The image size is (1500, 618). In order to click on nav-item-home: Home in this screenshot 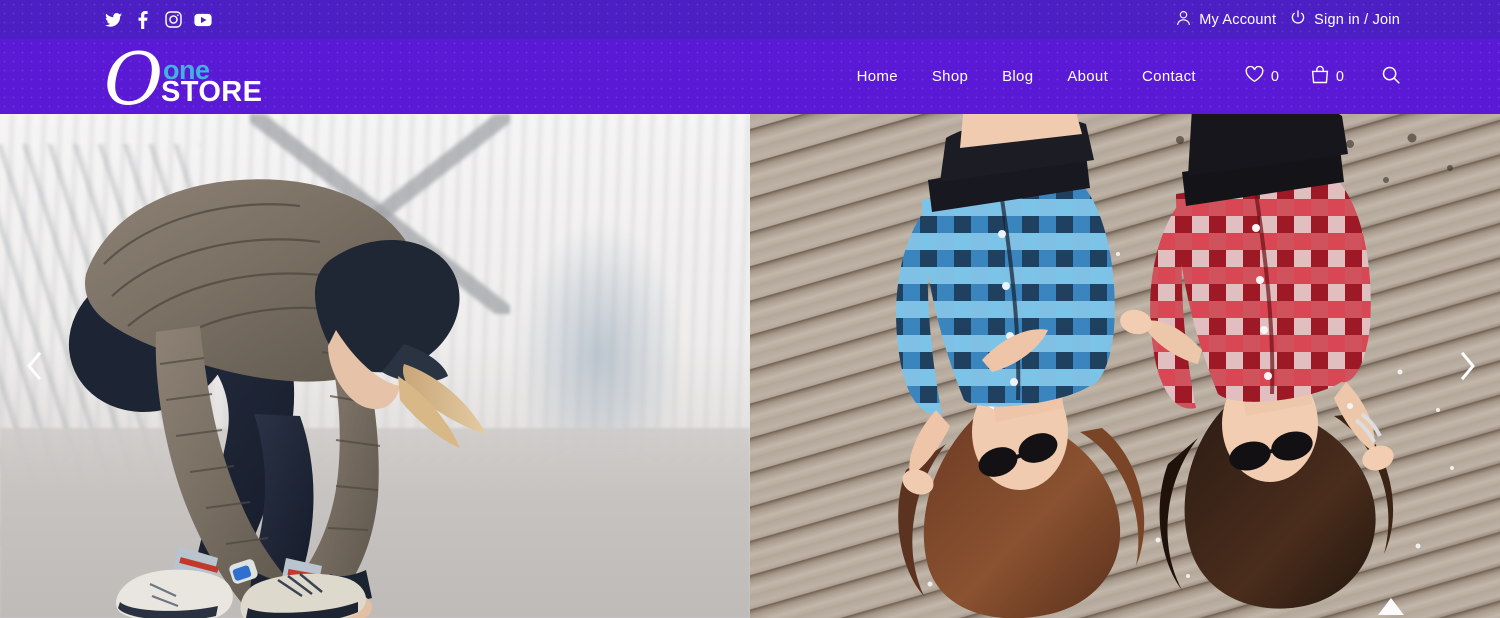, I will do `click(877, 77)`.